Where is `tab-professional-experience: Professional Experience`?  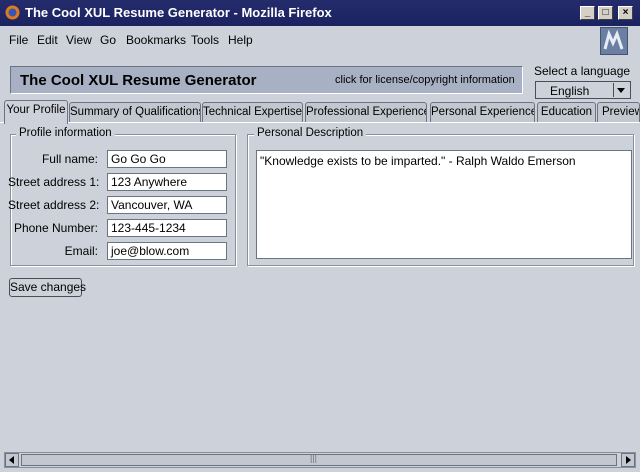
tab-professional-experience: Professional Experience is located at coordinates (366, 112).